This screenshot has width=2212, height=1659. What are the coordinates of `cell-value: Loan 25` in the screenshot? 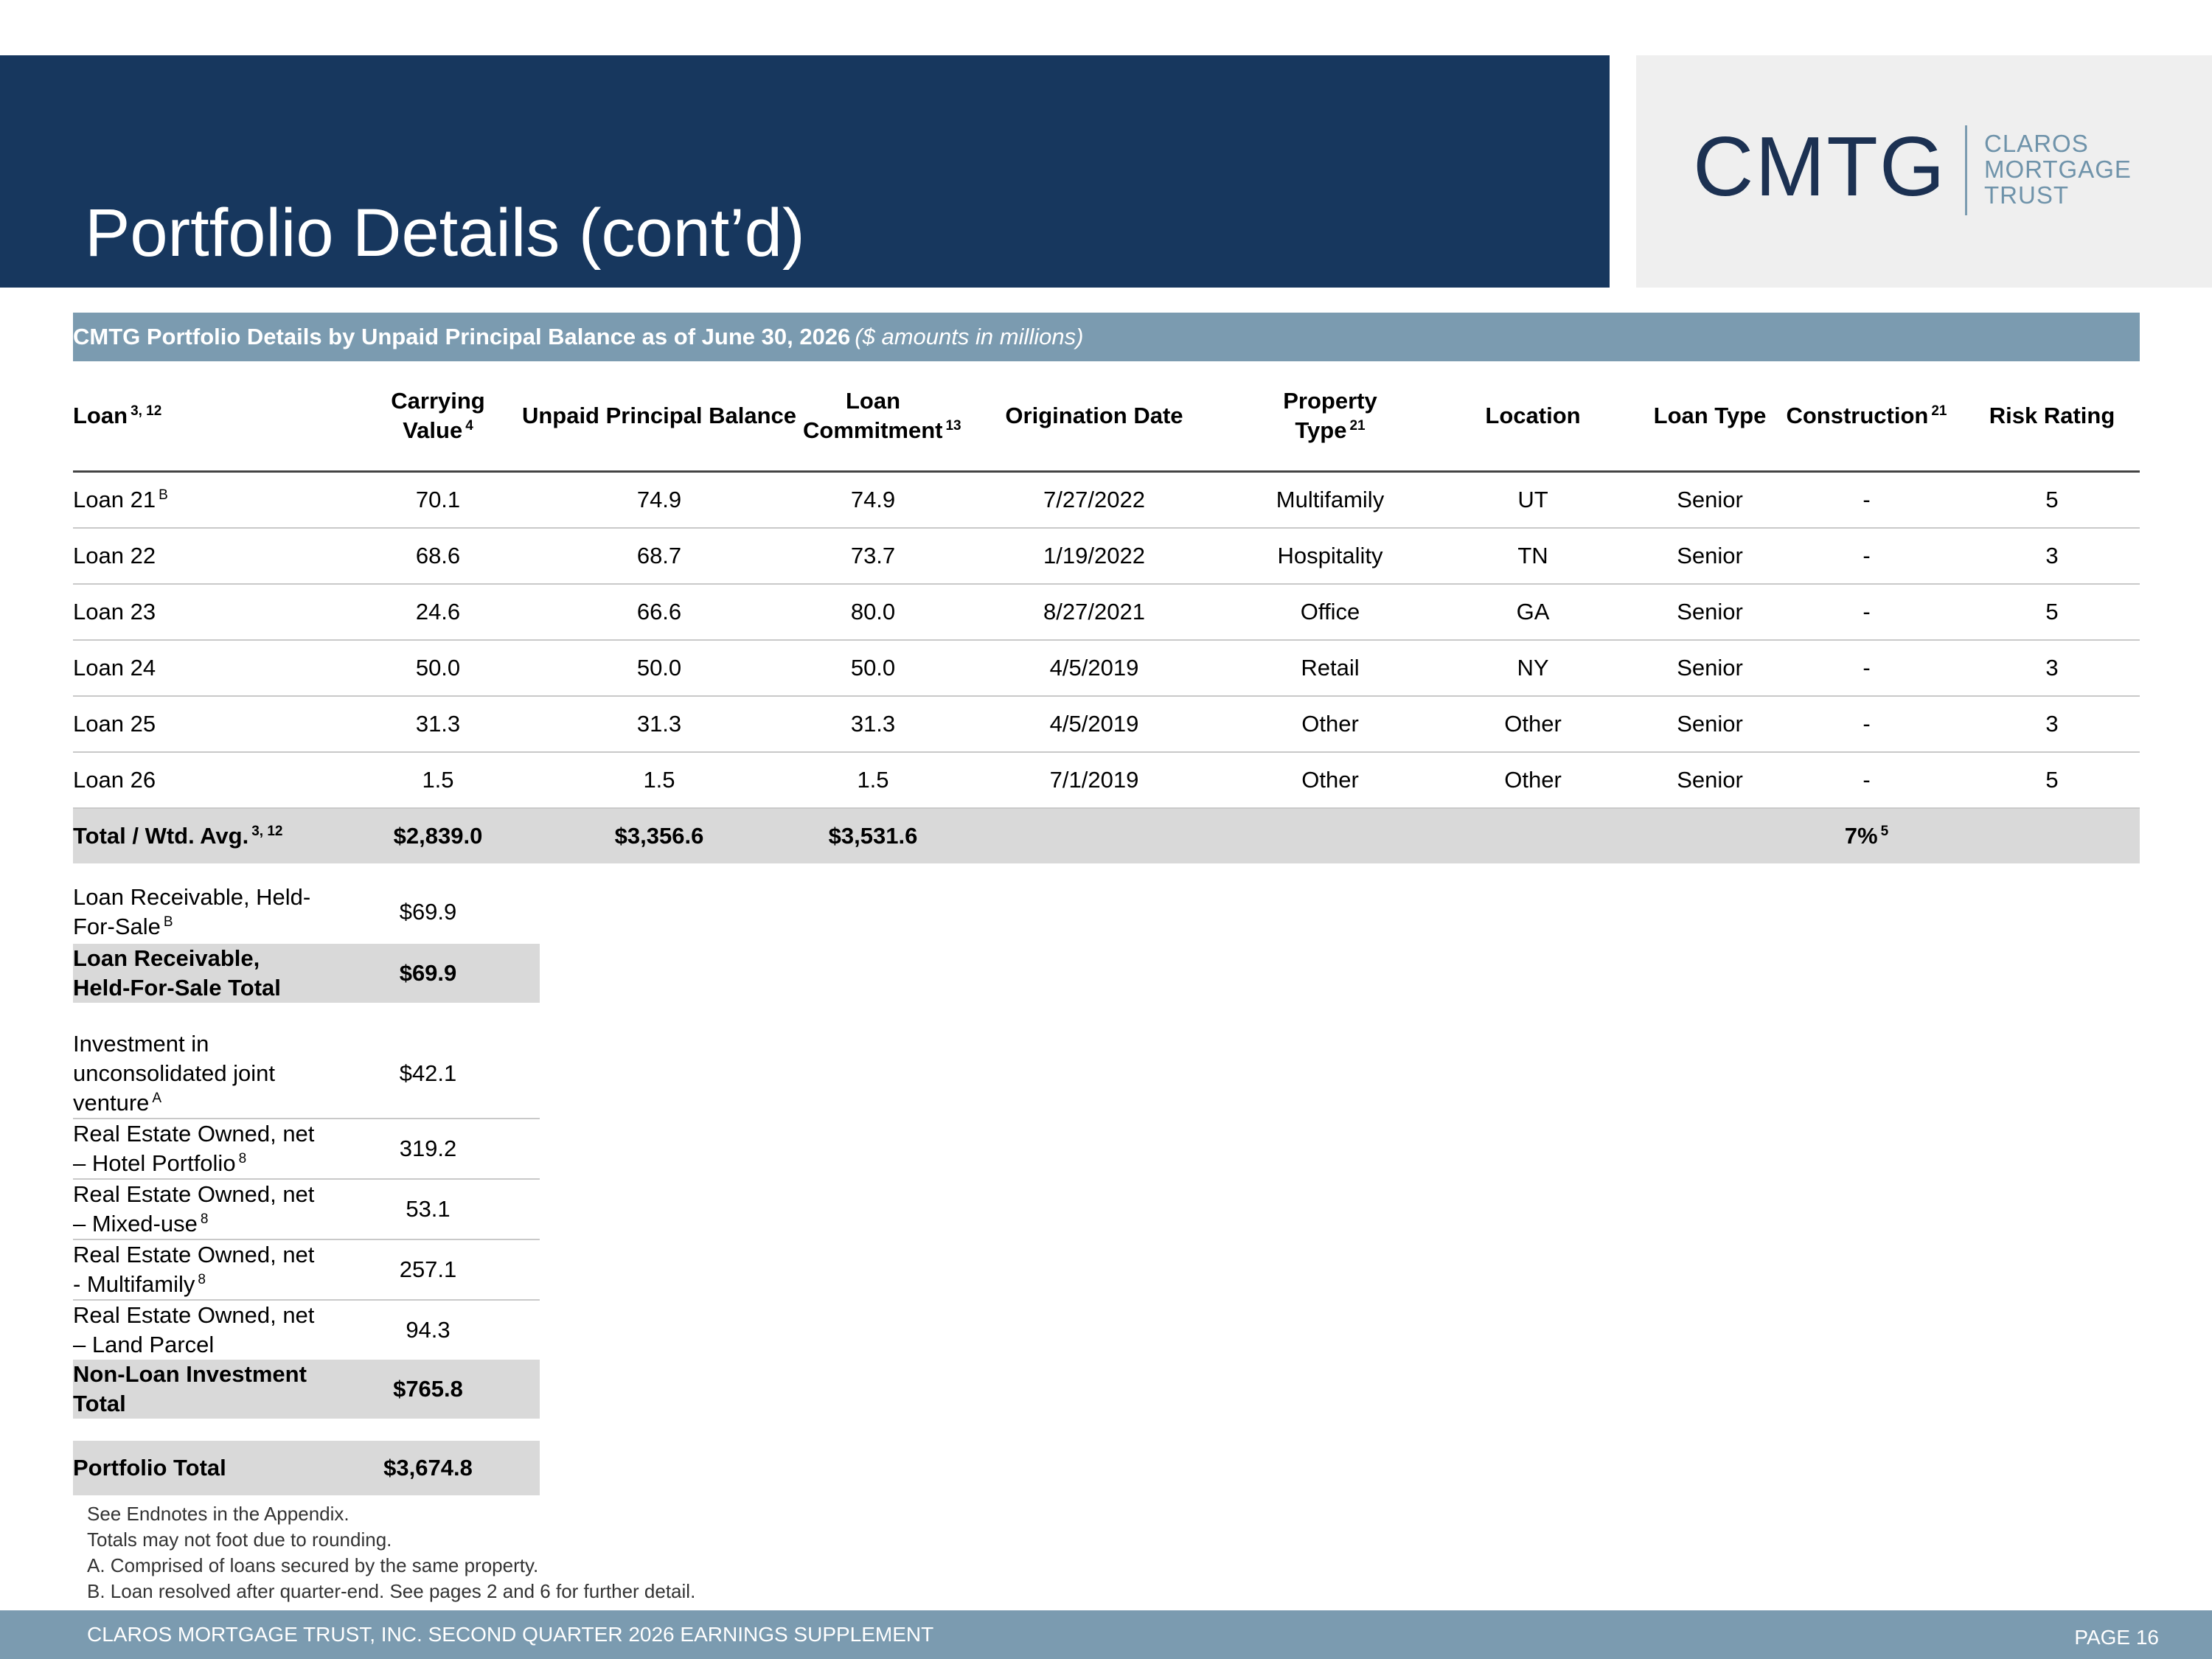 It's located at (114, 724).